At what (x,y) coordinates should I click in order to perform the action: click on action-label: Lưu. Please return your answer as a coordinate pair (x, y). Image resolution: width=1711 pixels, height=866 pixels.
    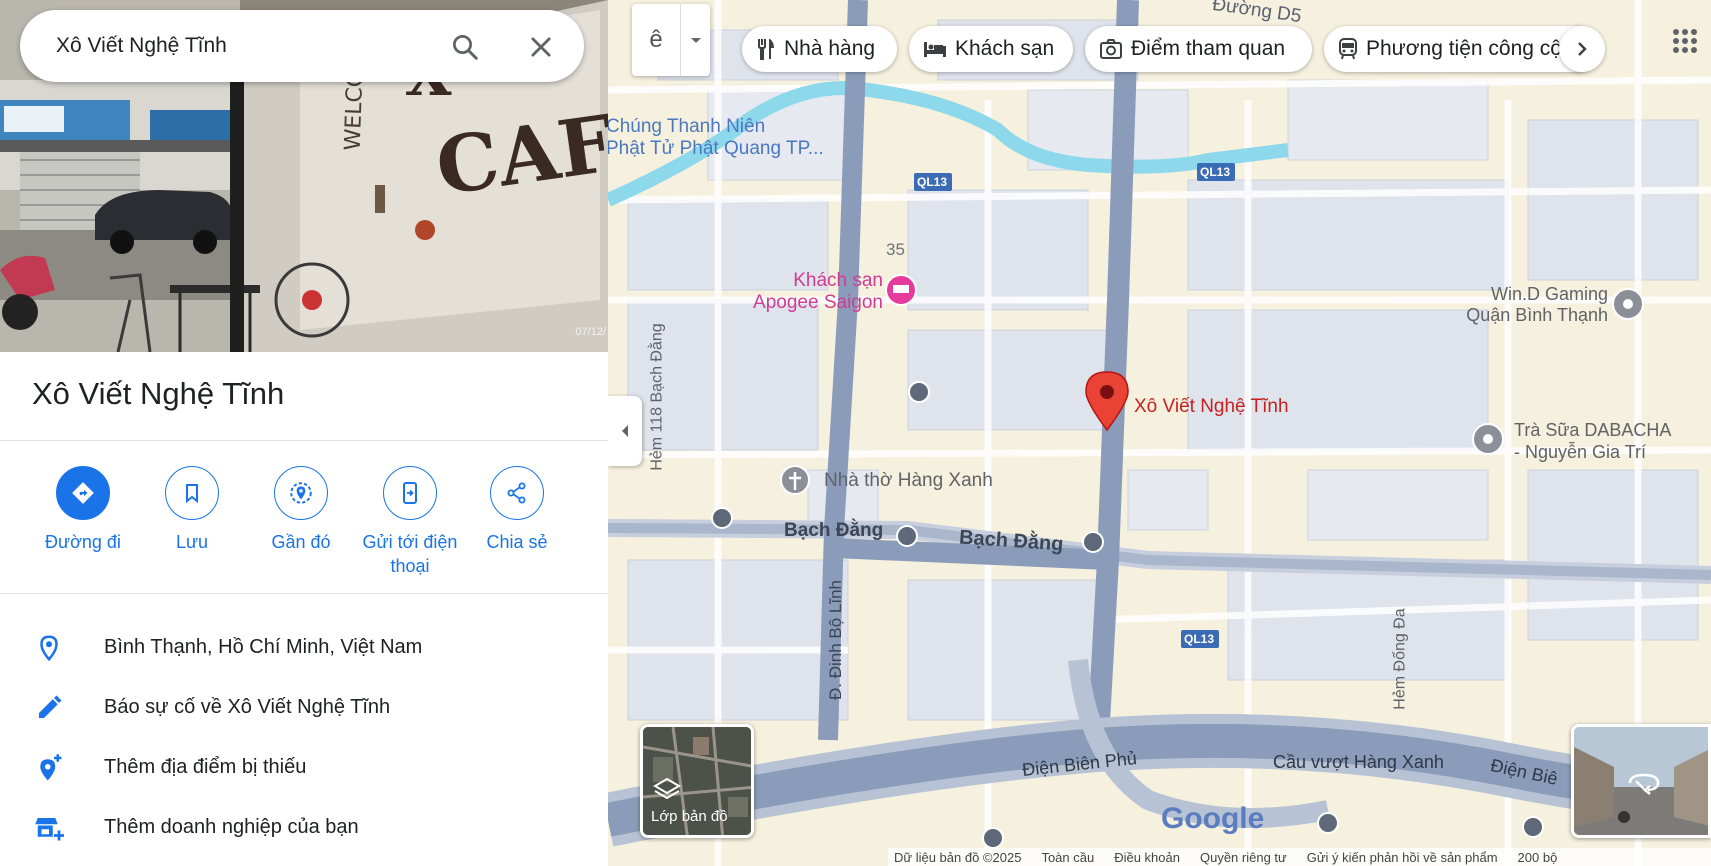
    Looking at the image, I should click on (192, 542).